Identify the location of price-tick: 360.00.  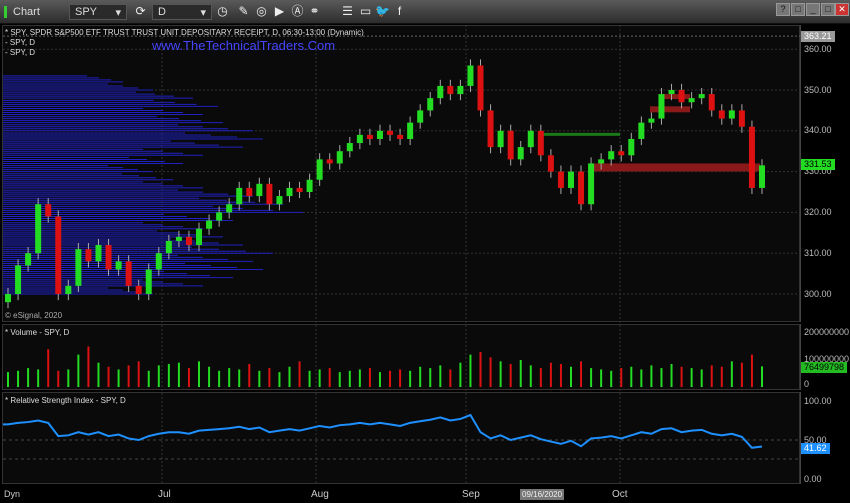
(818, 49).